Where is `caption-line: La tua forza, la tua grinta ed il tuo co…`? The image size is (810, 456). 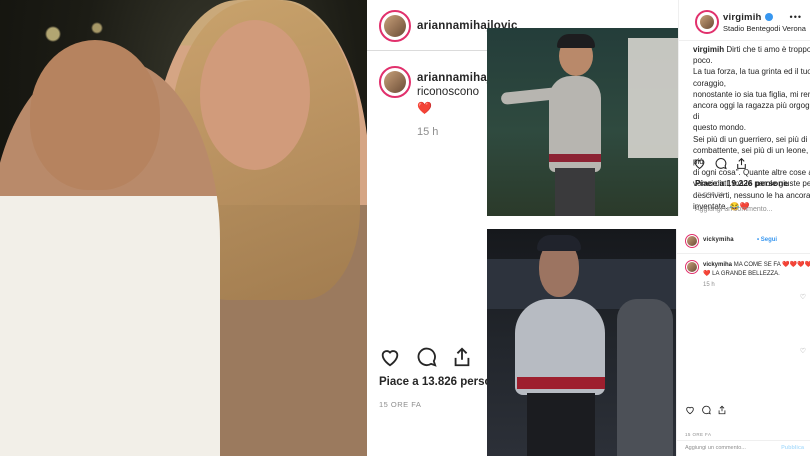
caption-line: La tua forza, la tua grinta ed il tuo co… is located at coordinates (751, 77).